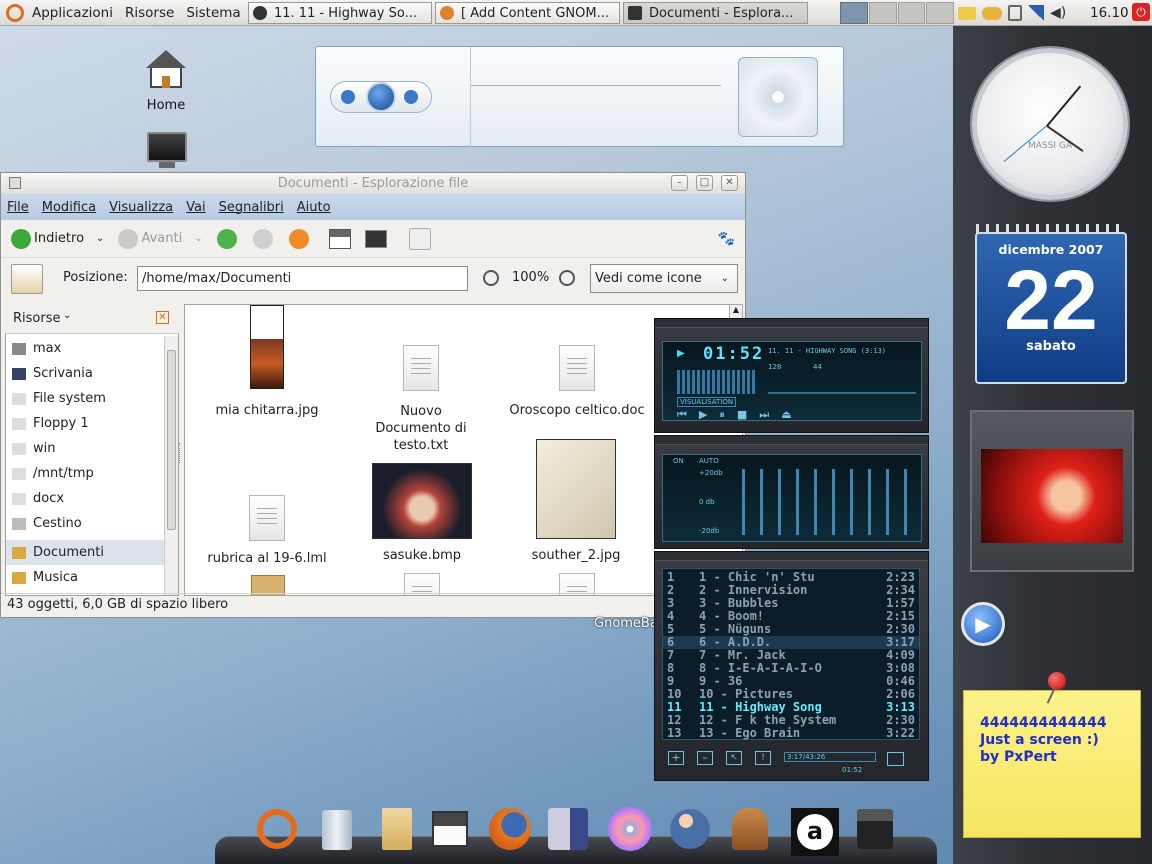  What do you see at coordinates (141, 207) in the screenshot?
I see `menu-view: Visualizza` at bounding box center [141, 207].